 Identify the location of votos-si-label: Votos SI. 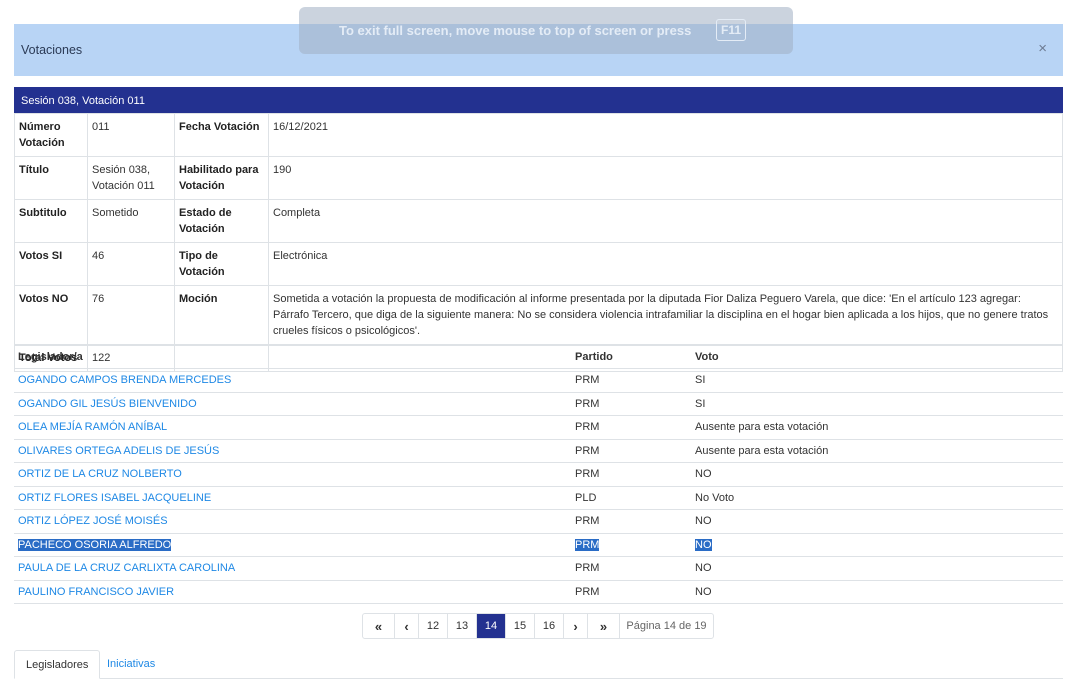
(51, 264).